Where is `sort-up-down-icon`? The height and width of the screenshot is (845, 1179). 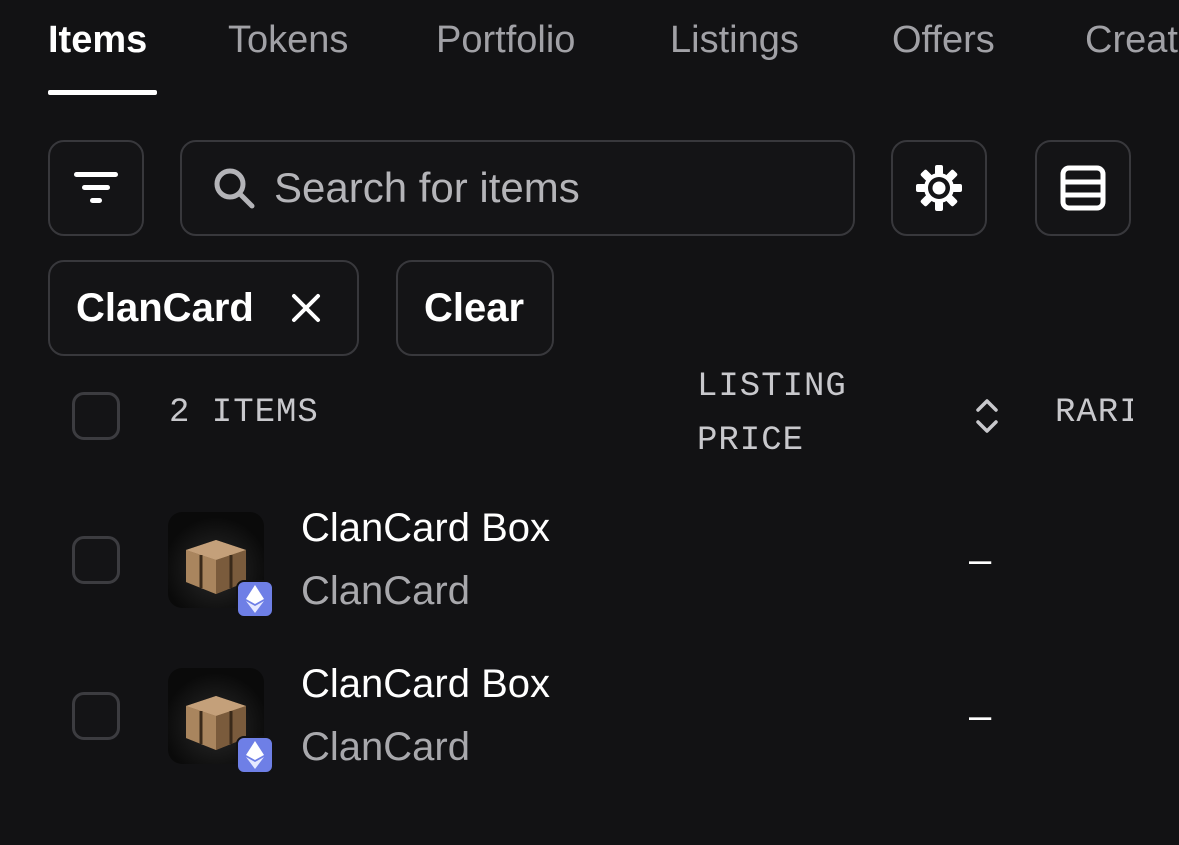 sort-up-down-icon is located at coordinates (987, 416).